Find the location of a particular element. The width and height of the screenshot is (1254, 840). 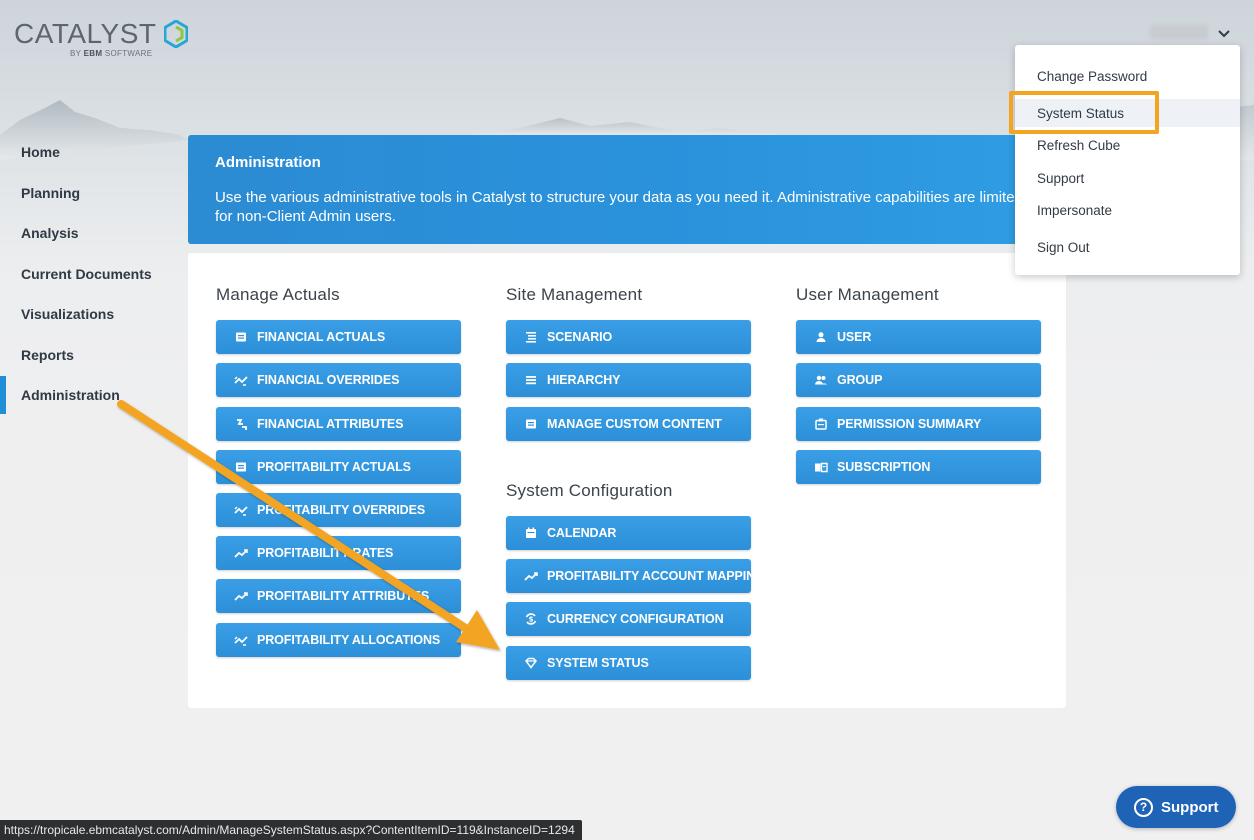

catalyst-logo: CATALYST BY EBM SOFTWARE is located at coordinates (101, 38).